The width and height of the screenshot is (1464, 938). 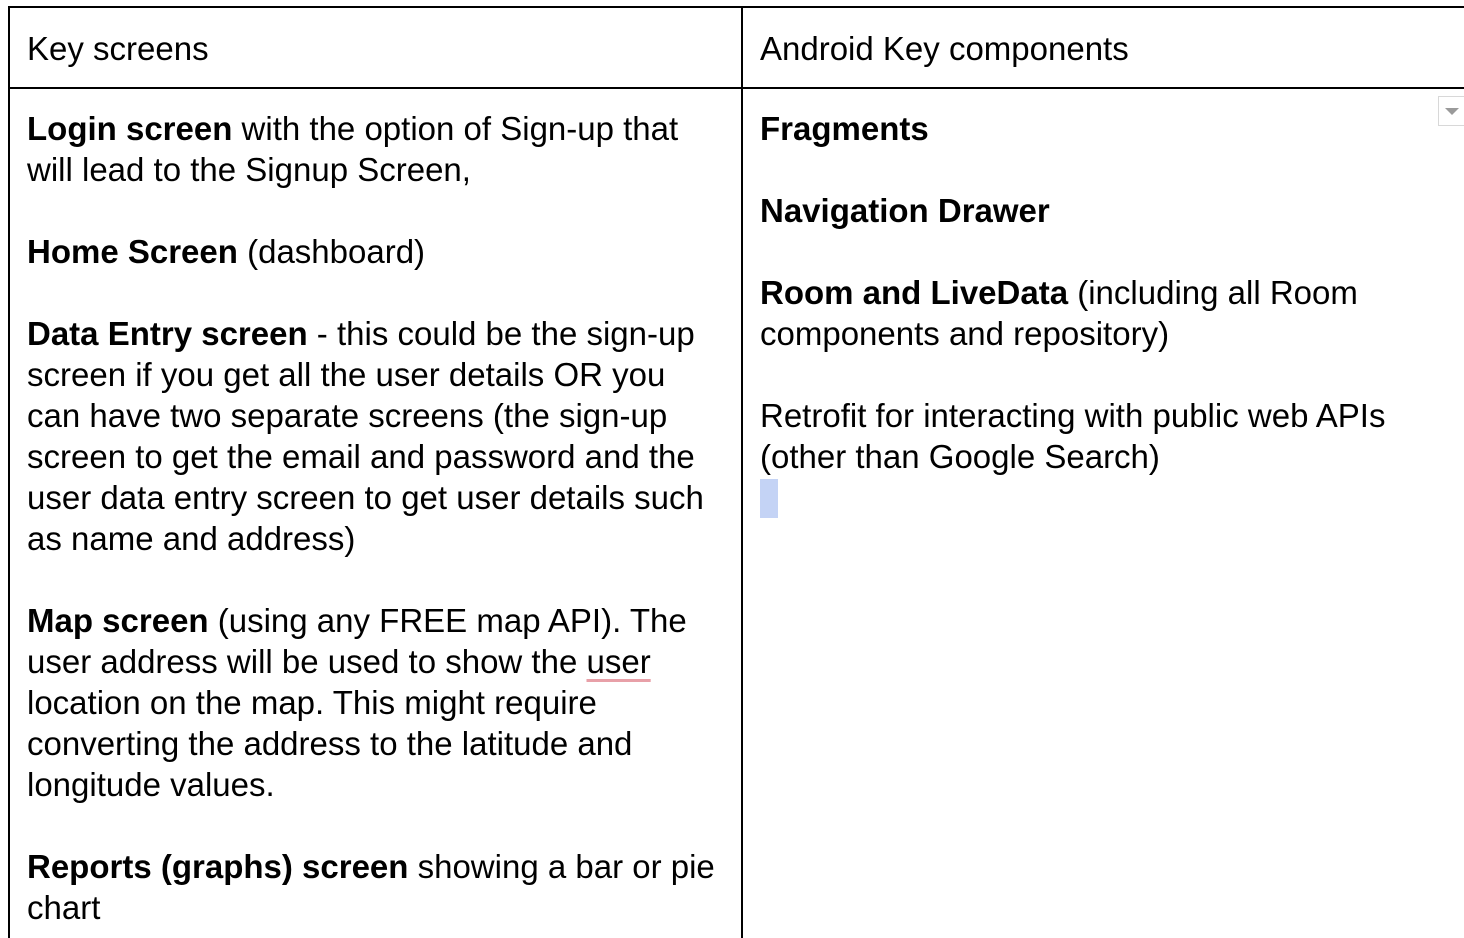 I want to click on cell-dropdown-button, so click(x=1451, y=111).